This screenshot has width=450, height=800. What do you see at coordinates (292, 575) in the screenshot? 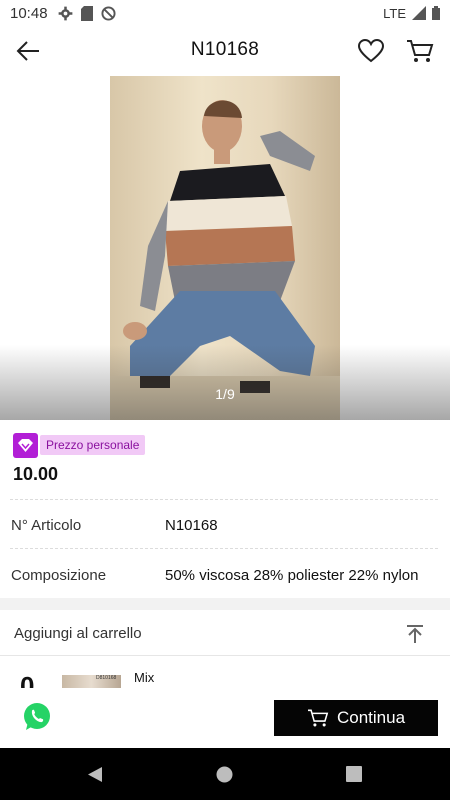
I see `detail-value: 50% viscosa 28% poliester 22% nylon` at bounding box center [292, 575].